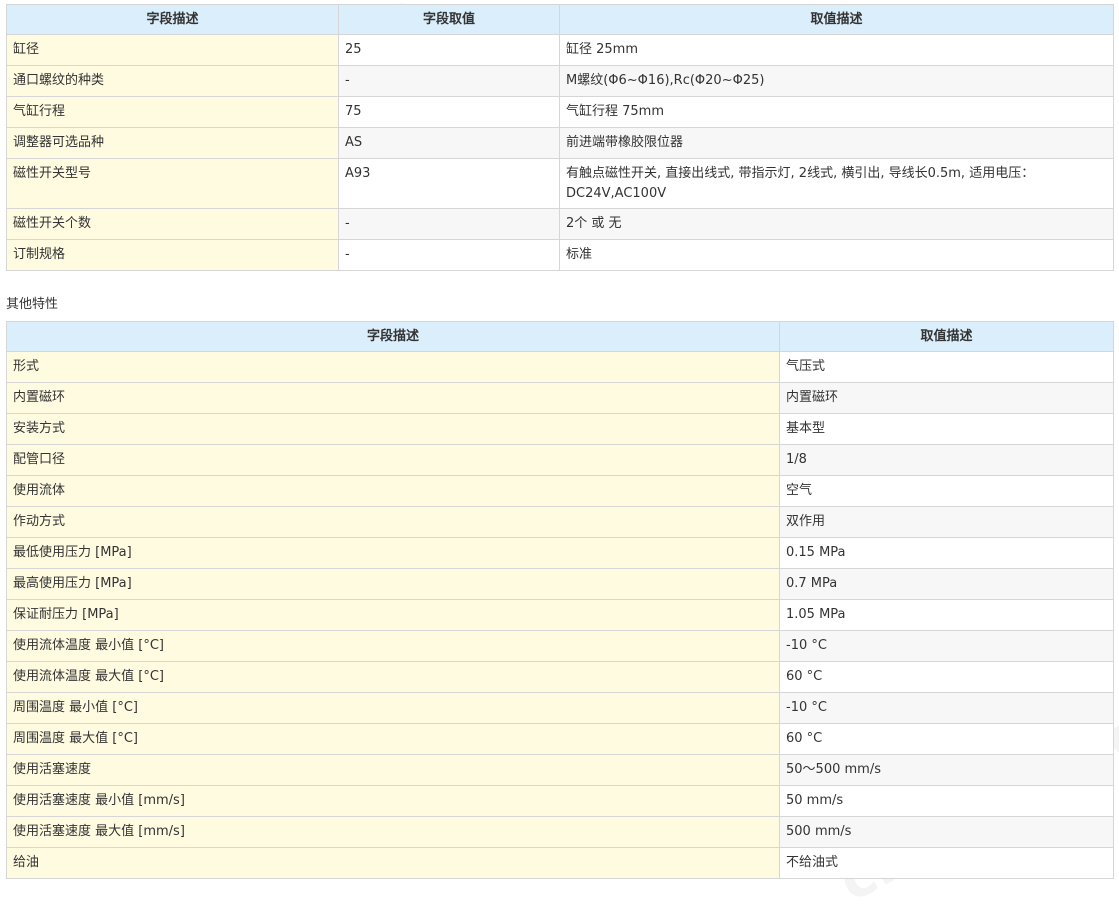 This screenshot has width=1119, height=915. I want to click on table-row: 使用活塞速度 最小值 [mm/s] 50 mm/s, so click(560, 801).